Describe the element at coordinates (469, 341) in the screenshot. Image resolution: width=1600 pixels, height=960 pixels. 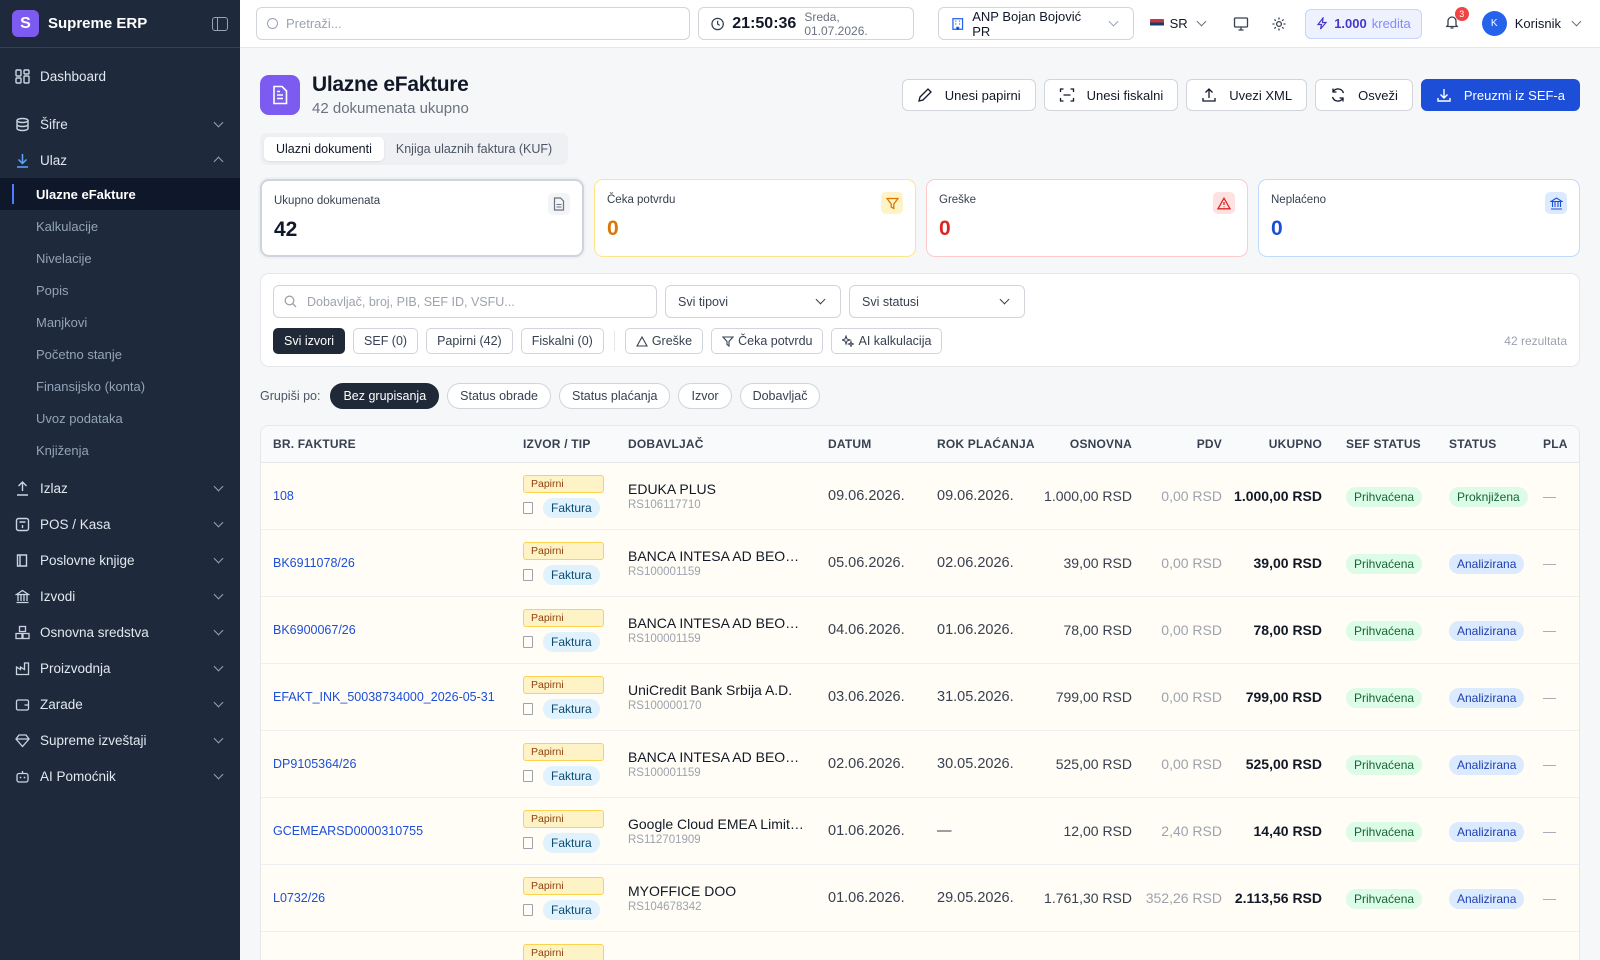
I see `chip-paper: Papirni (42)` at that location.